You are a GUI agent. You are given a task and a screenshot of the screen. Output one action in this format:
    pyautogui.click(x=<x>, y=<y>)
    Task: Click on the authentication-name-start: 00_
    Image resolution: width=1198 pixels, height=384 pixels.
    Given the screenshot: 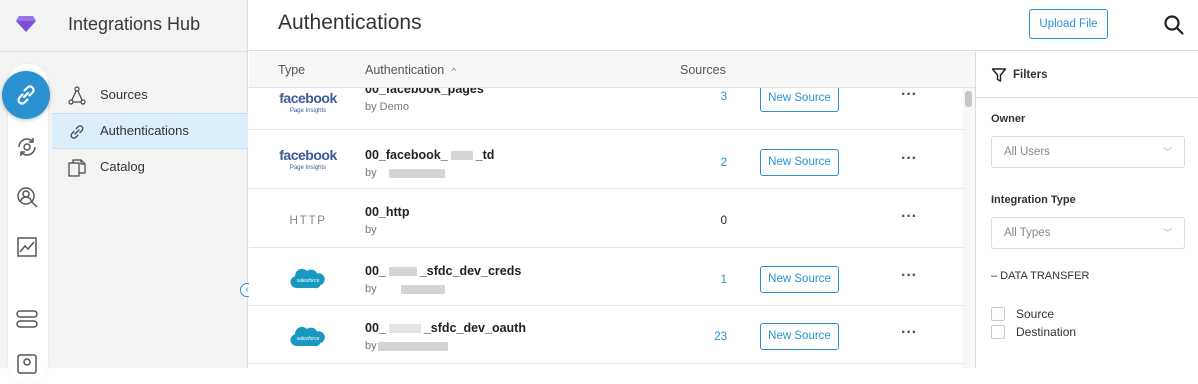 What is the action you would take?
    pyautogui.click(x=375, y=271)
    